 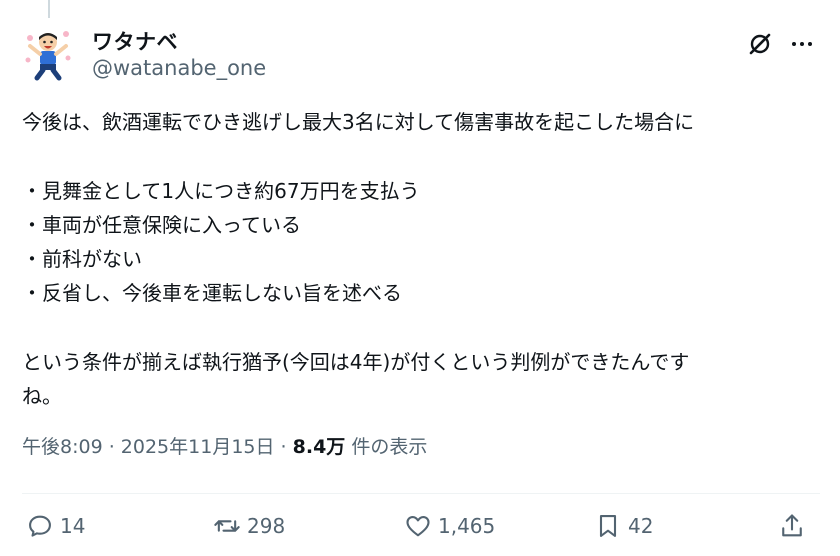 What do you see at coordinates (73, 526) in the screenshot?
I see `reply-count: 14` at bounding box center [73, 526].